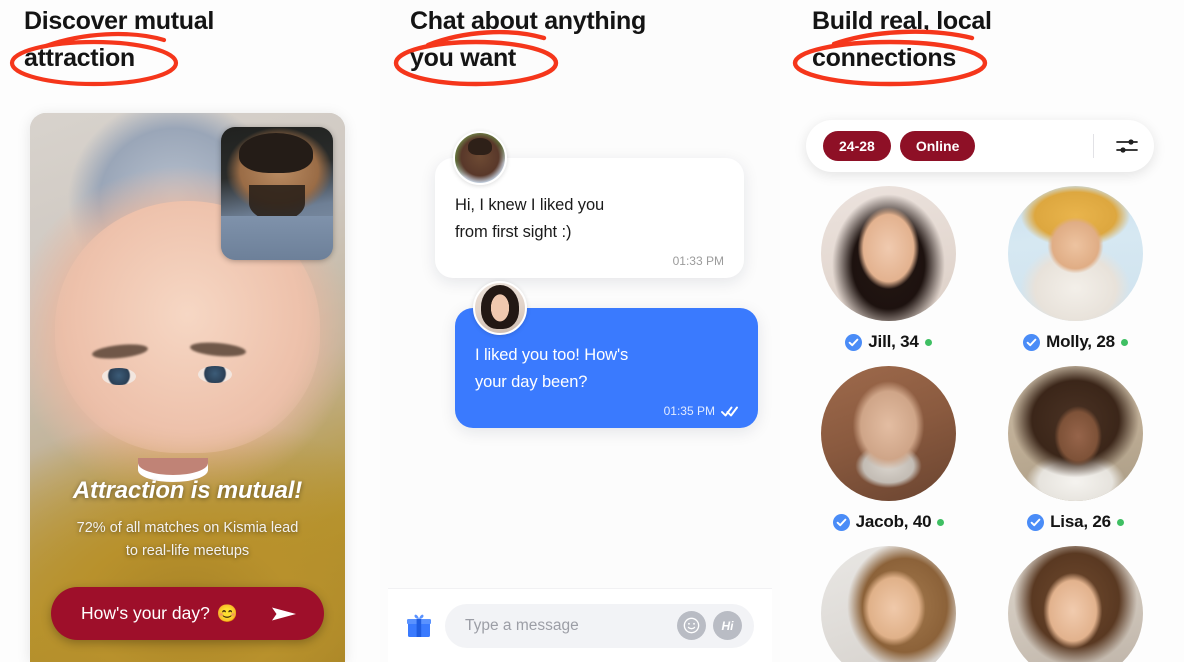 Image resolution: width=1184 pixels, height=662 pixels. I want to click on quick-message-label-wrap: How's your day? 😊, so click(159, 613).